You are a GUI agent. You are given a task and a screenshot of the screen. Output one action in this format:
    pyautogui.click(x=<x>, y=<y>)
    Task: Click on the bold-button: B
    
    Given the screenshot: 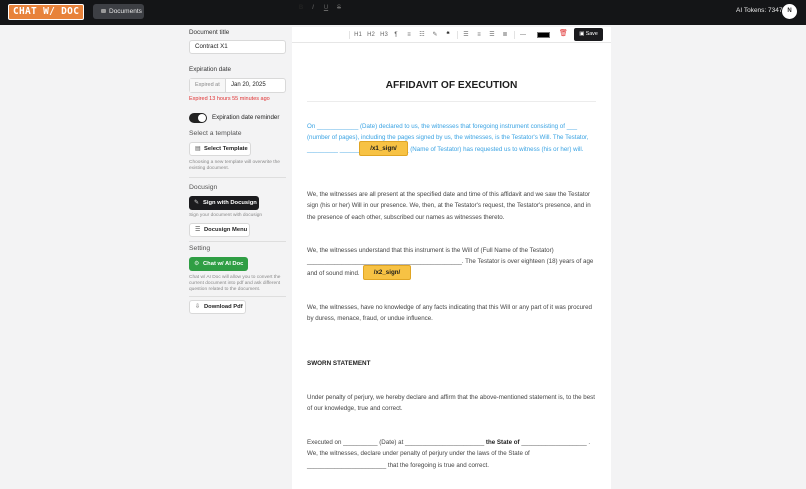 What is the action you would take?
    pyautogui.click(x=301, y=8)
    